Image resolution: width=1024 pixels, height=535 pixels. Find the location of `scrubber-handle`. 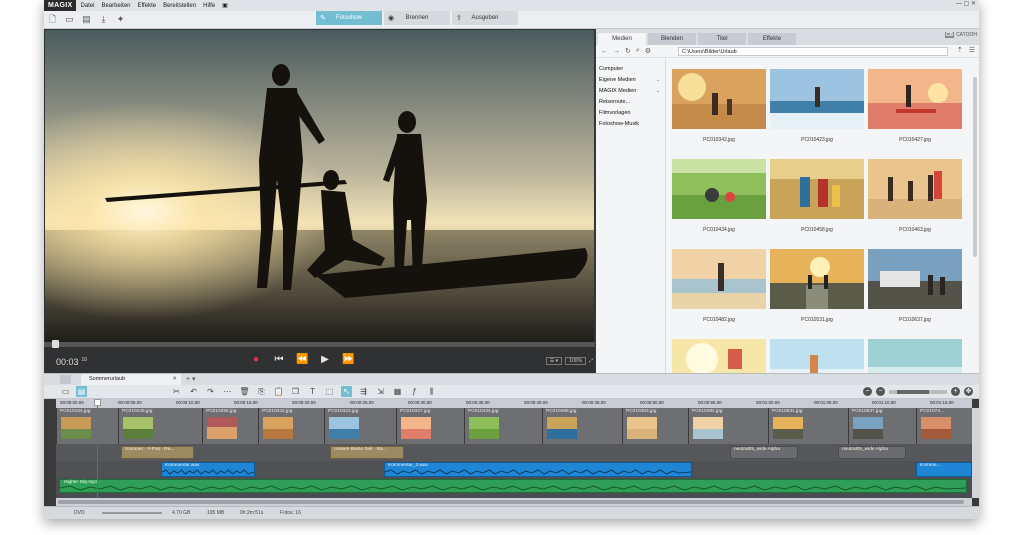

scrubber-handle is located at coordinates (55, 344).